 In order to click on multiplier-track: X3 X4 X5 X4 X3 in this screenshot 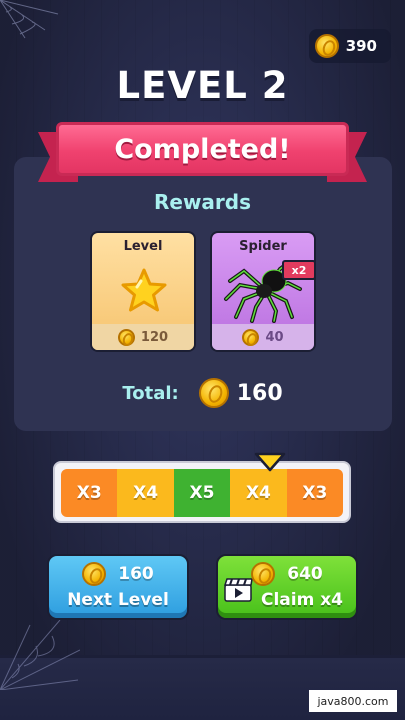, I will do `click(202, 493)`.